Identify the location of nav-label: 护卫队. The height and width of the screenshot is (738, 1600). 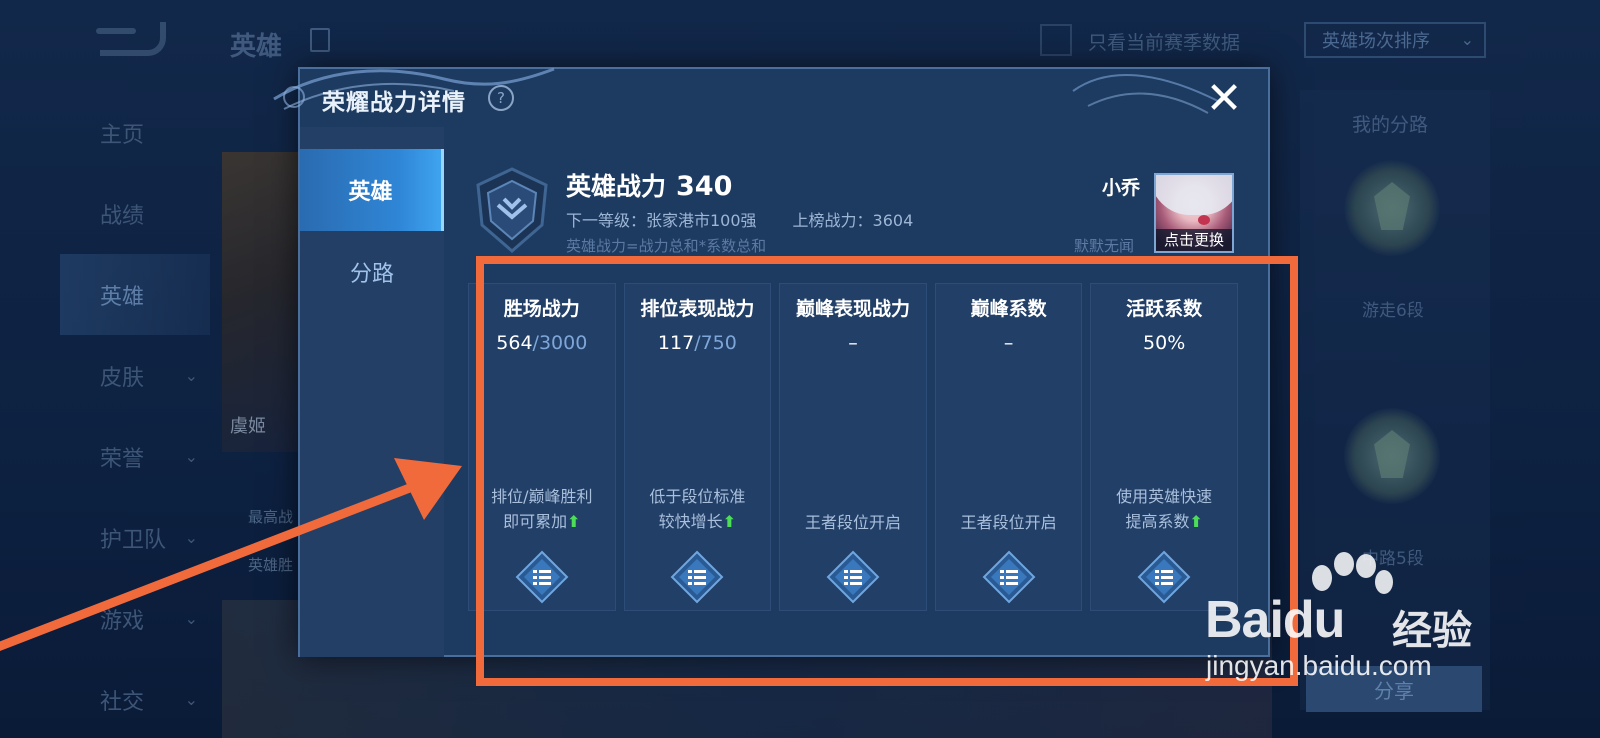
(133, 540).